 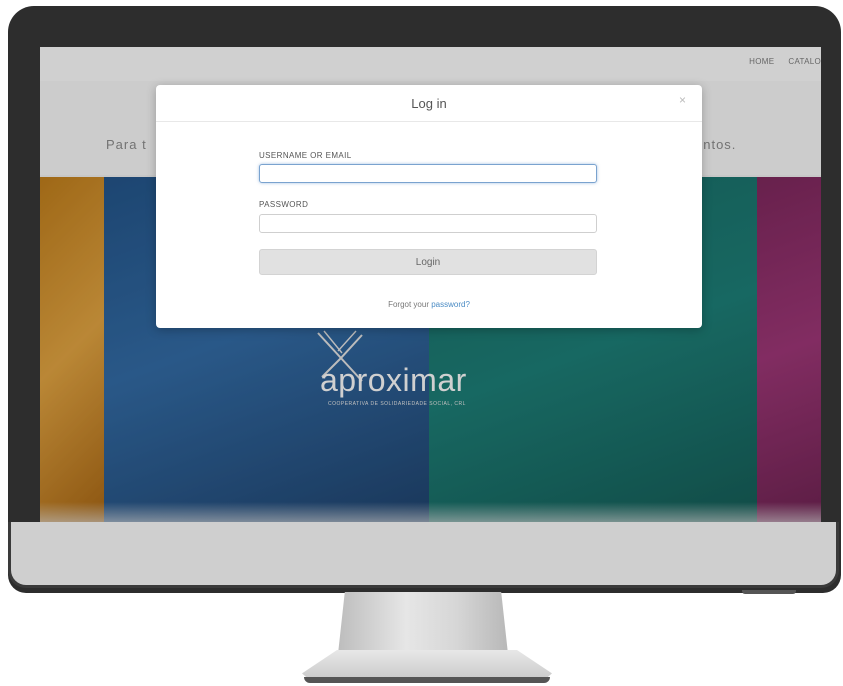 I want to click on modal-header: Log in ×, so click(x=429, y=103).